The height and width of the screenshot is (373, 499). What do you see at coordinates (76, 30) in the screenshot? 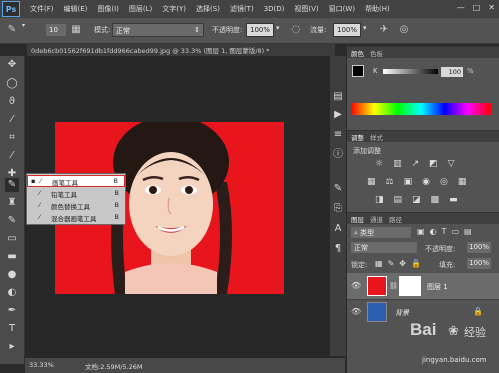
I see `brush-panel-icon: ▦` at bounding box center [76, 30].